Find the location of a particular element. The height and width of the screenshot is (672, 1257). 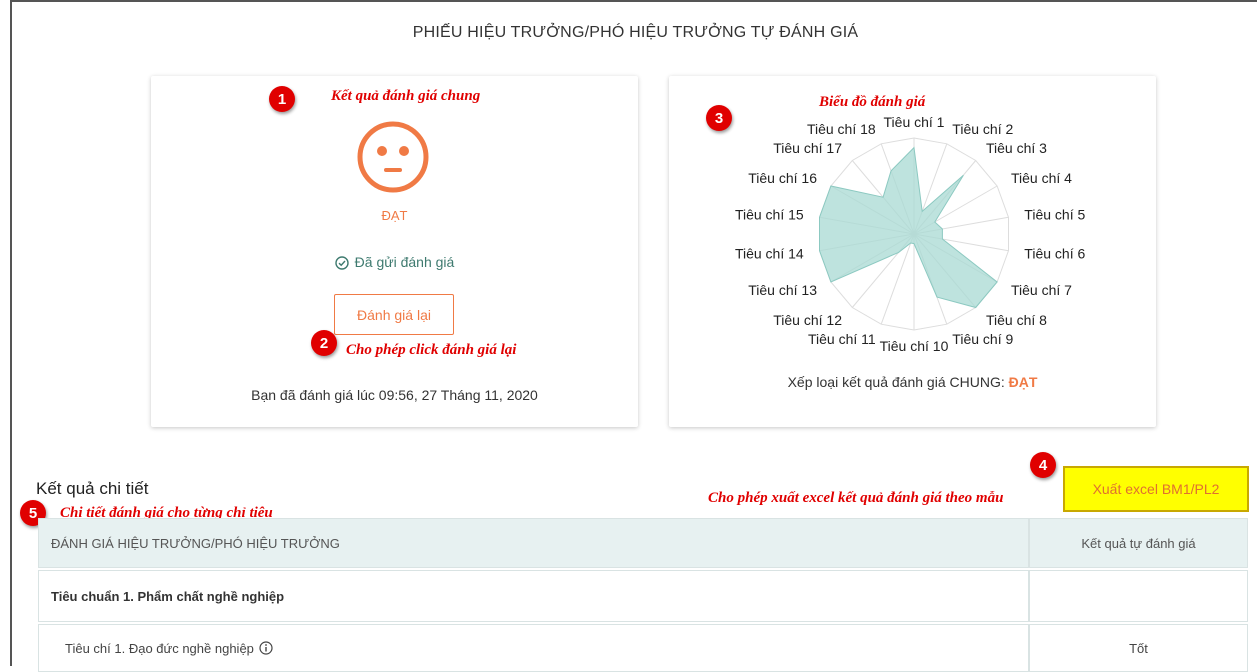

column-header-result: Kết quả tự đánh giá is located at coordinates (1138, 543).